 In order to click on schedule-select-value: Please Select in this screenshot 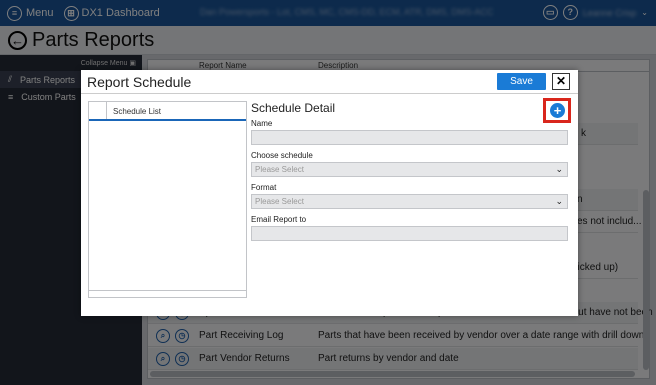, I will do `click(279, 169)`.